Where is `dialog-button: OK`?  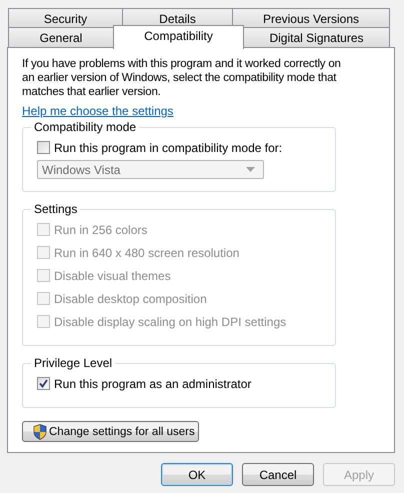 dialog-button: OK is located at coordinates (197, 474).